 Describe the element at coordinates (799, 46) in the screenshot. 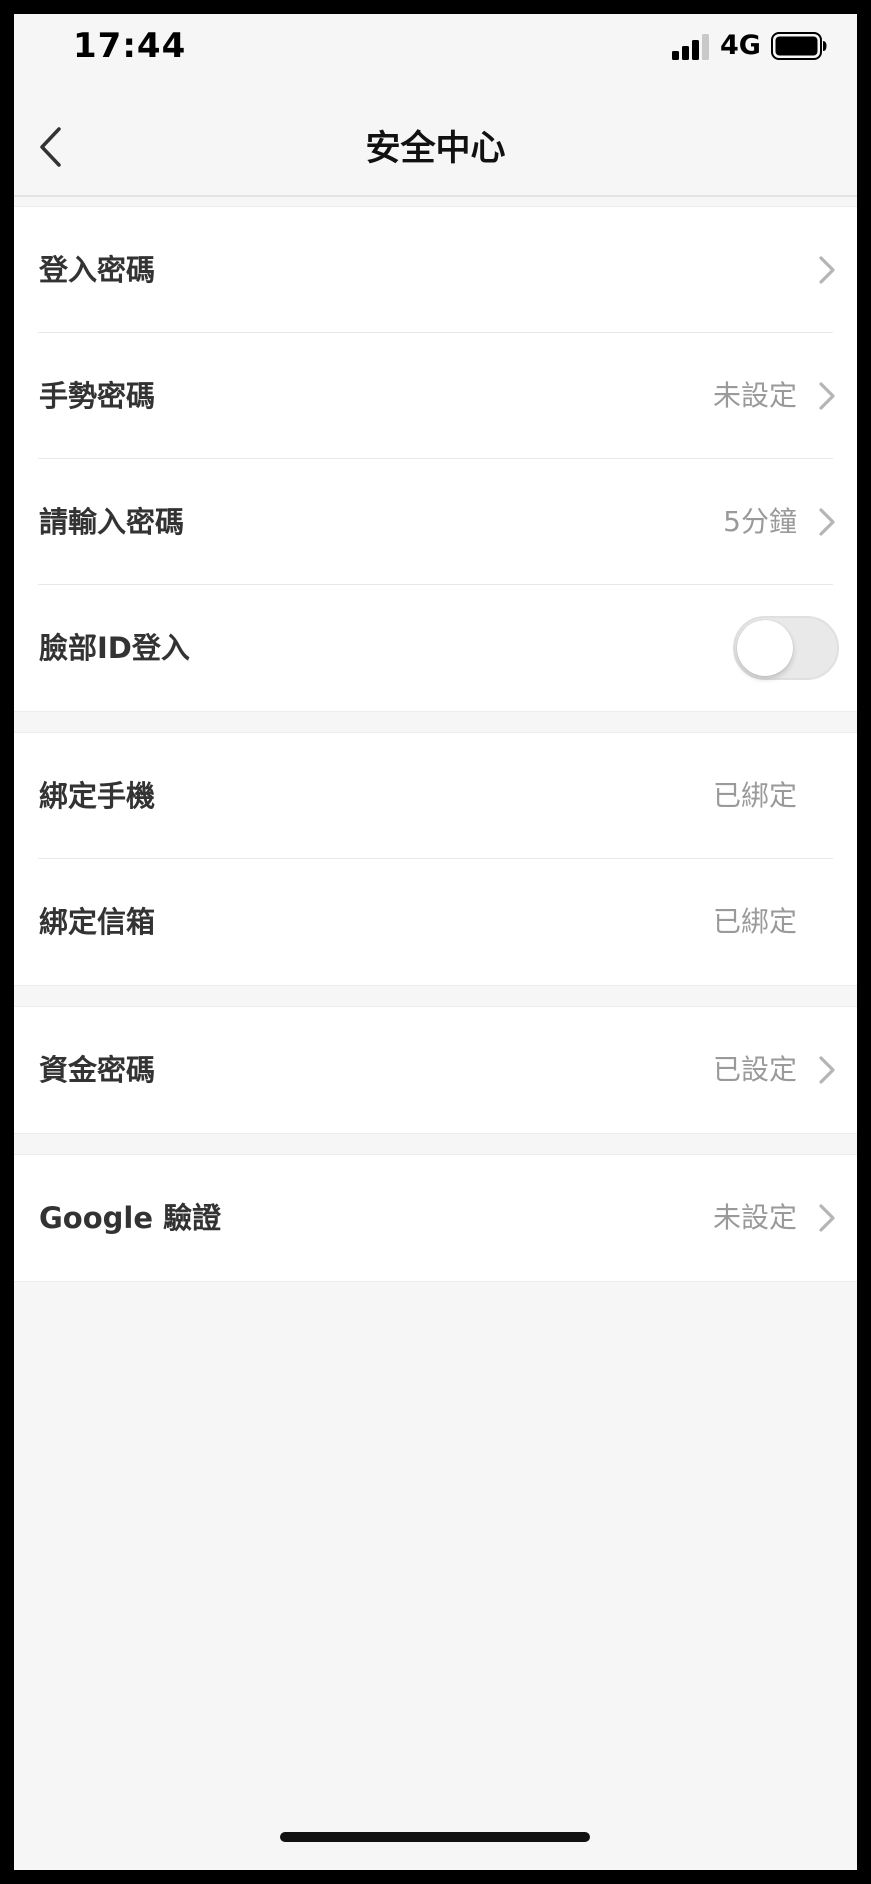

I see `battery-full-icon` at that location.